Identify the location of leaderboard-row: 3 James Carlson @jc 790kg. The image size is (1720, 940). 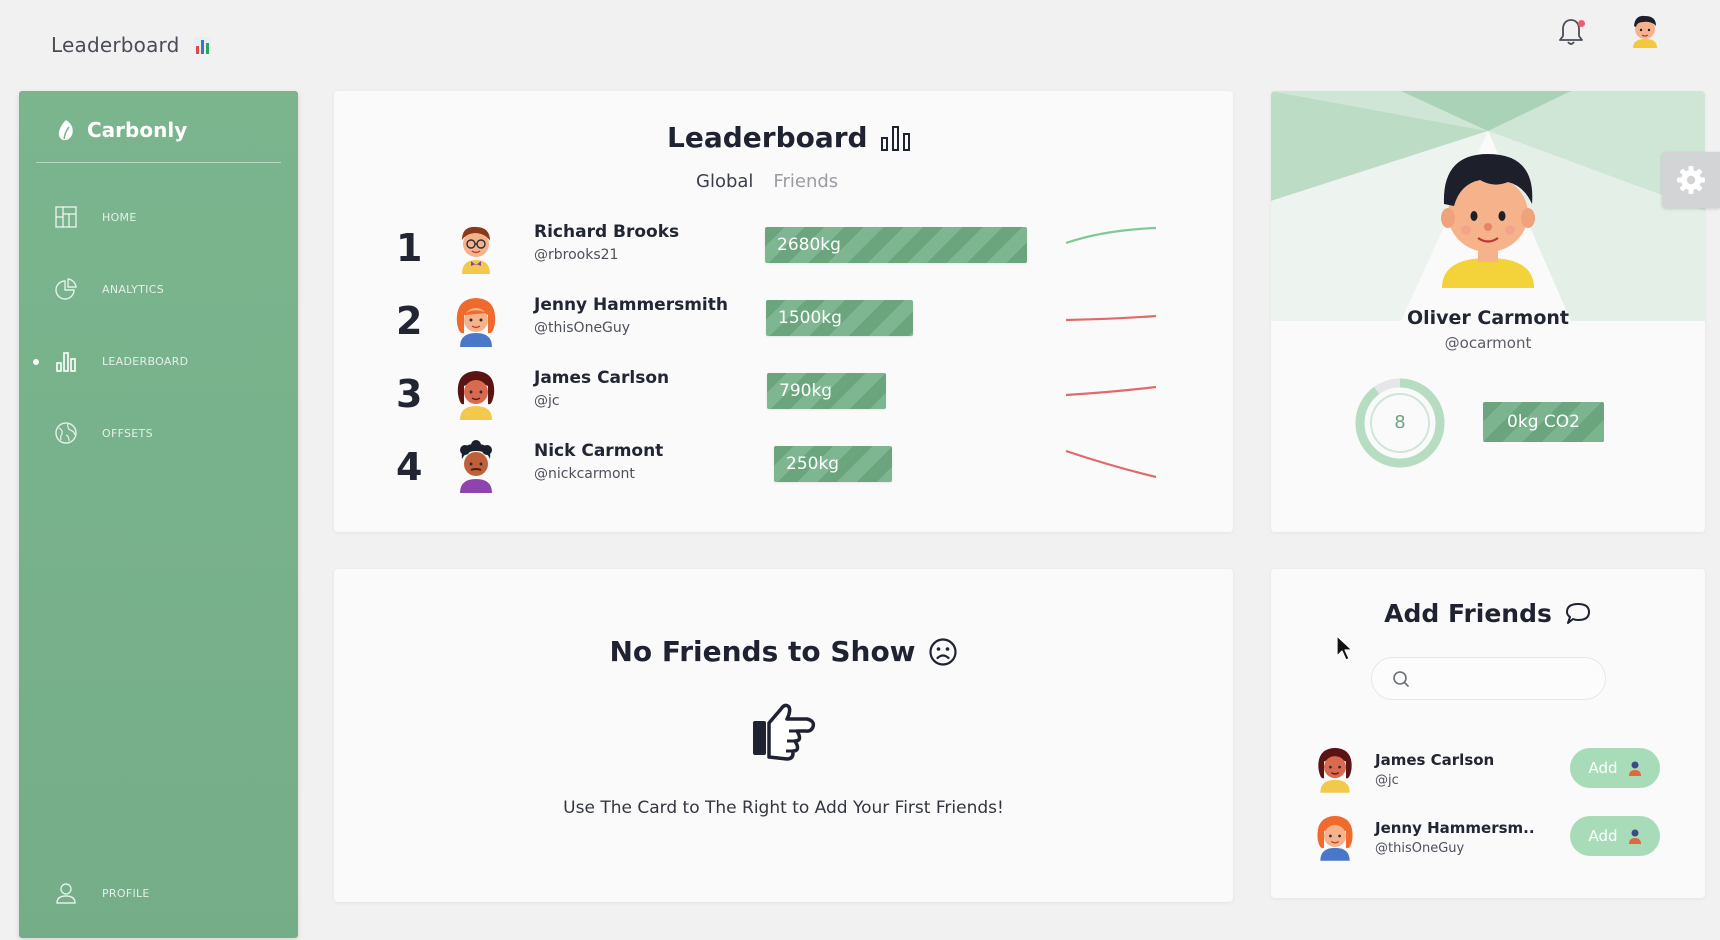
(783, 397).